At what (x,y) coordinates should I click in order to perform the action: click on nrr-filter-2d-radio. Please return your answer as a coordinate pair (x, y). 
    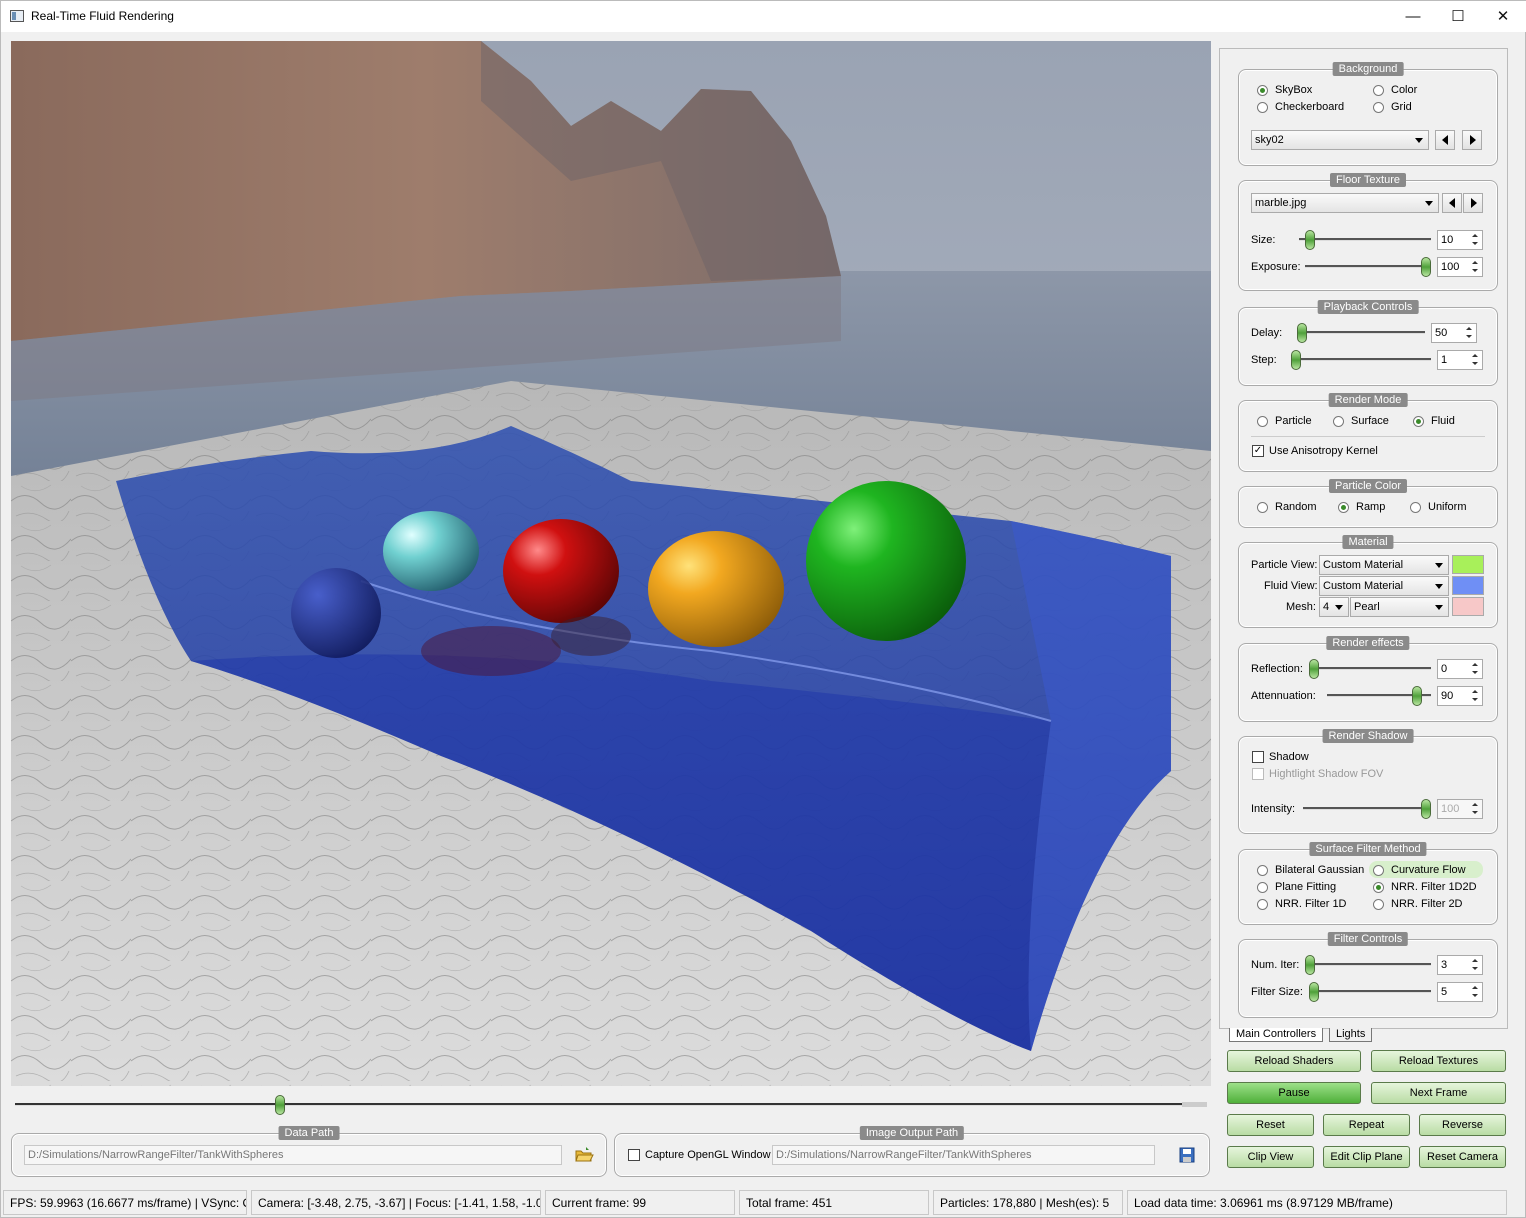
    Looking at the image, I should click on (1378, 904).